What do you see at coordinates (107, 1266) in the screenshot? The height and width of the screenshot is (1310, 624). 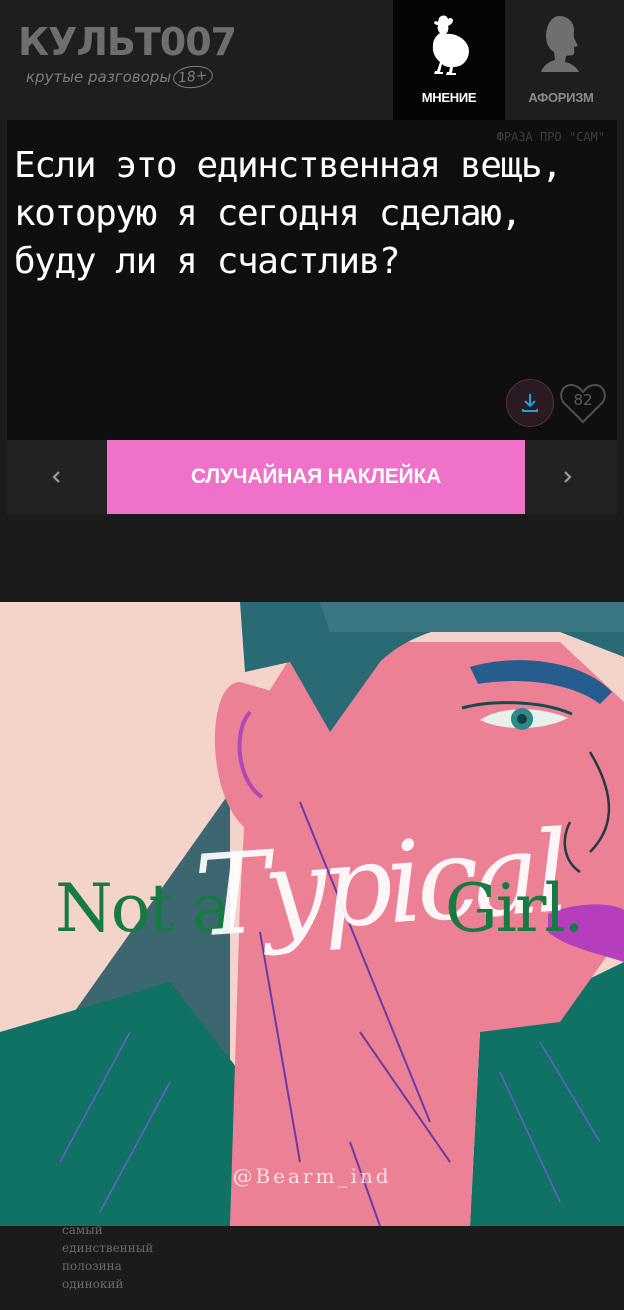 I see `tag-link: полозина` at bounding box center [107, 1266].